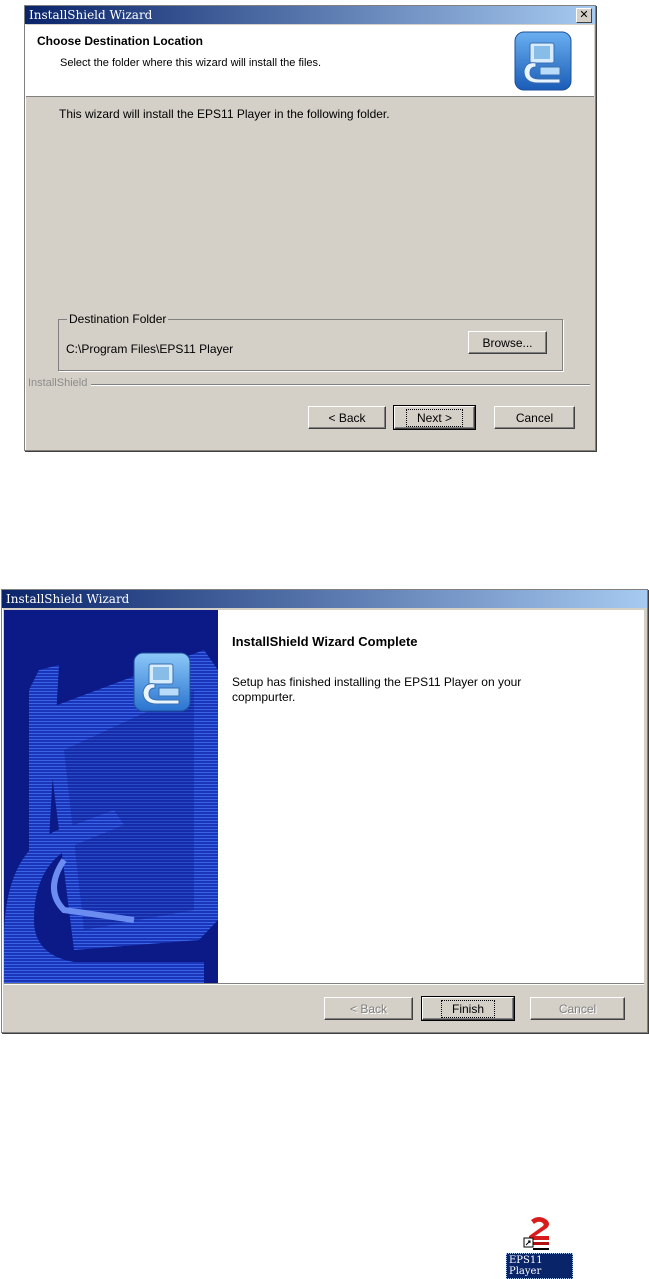 The width and height of the screenshot is (649, 1279). What do you see at coordinates (68, 599) in the screenshot?
I see `window-title-complete: InstallShield Wizard` at bounding box center [68, 599].